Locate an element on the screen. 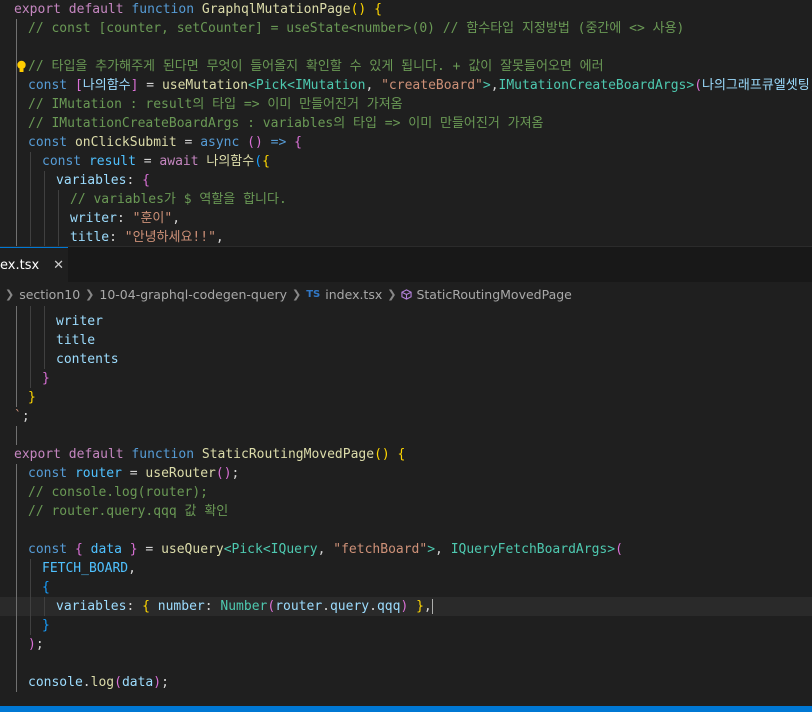 This screenshot has height=712, width=812. code-text: // variables가 $ 역할을 합니다. is located at coordinates (178, 199).